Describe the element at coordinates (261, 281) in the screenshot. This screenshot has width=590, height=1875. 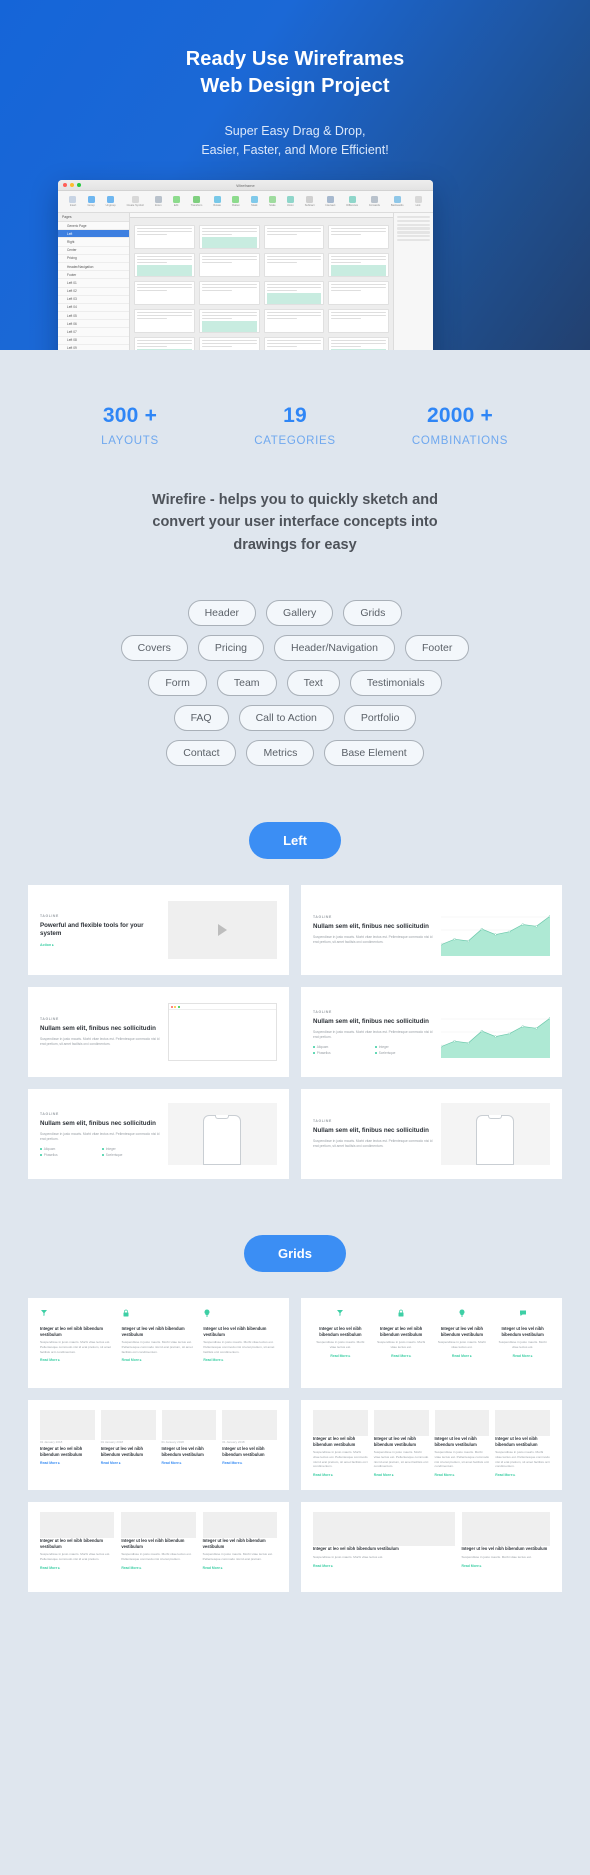
I see `app-canvas` at that location.